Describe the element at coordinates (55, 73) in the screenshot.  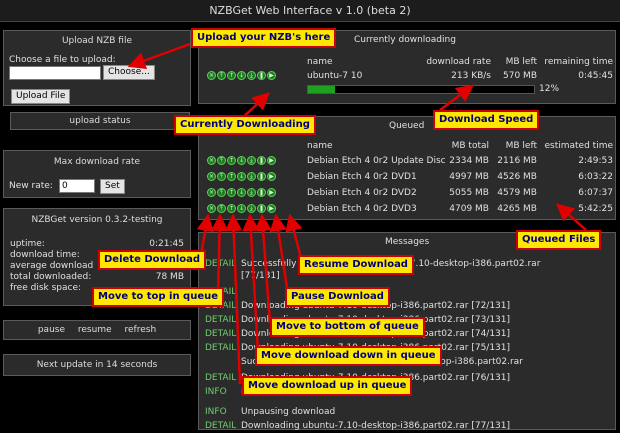
I see `file-path-input` at that location.